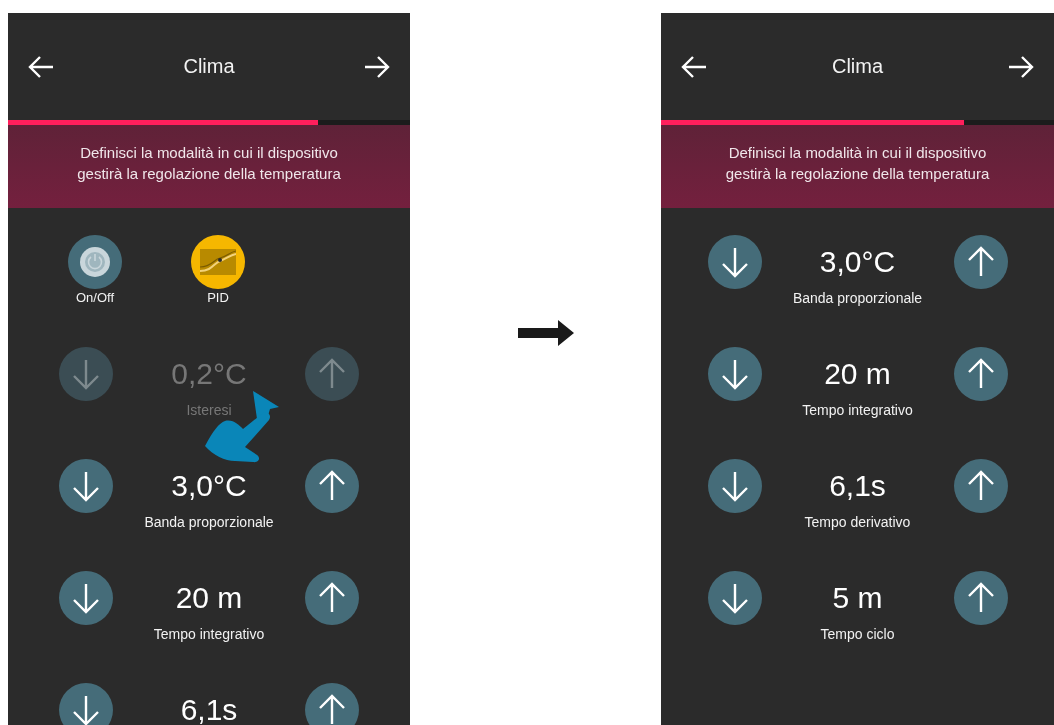  I want to click on power-icon, so click(95, 262).